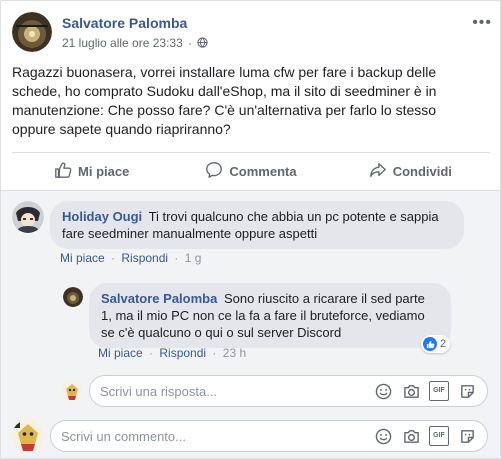 This screenshot has height=459, width=501. Describe the element at coordinates (186, 436) in the screenshot. I see `comment-input` at that location.